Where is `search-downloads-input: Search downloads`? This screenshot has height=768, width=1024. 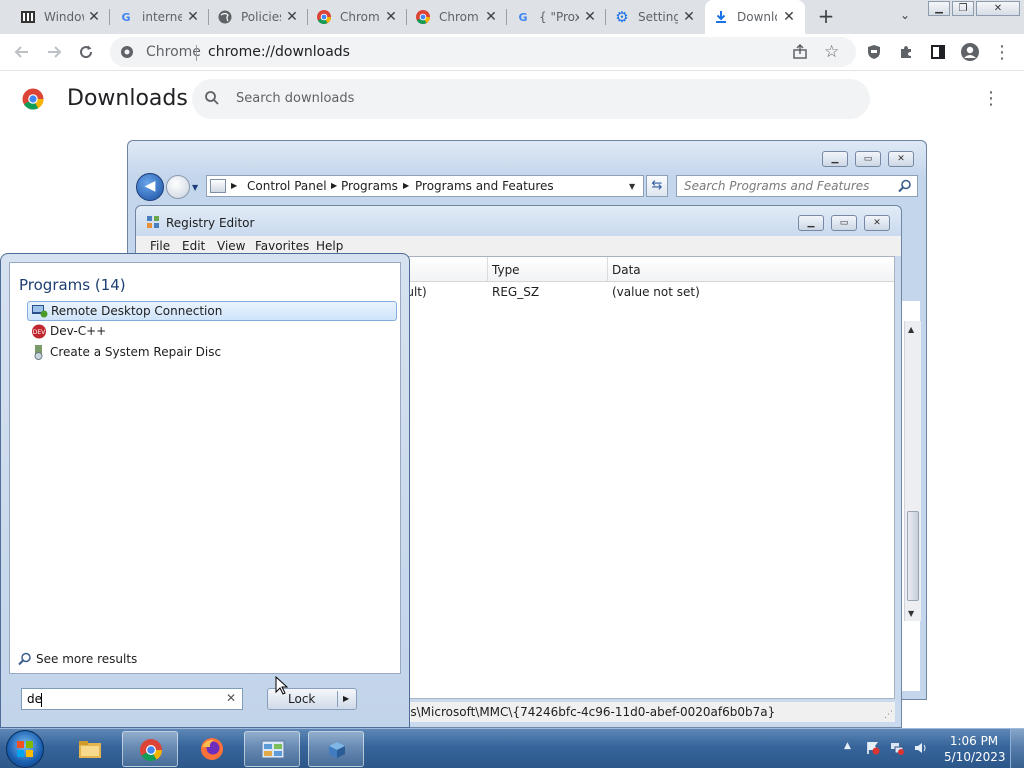 search-downloads-input: Search downloads is located at coordinates (531, 99).